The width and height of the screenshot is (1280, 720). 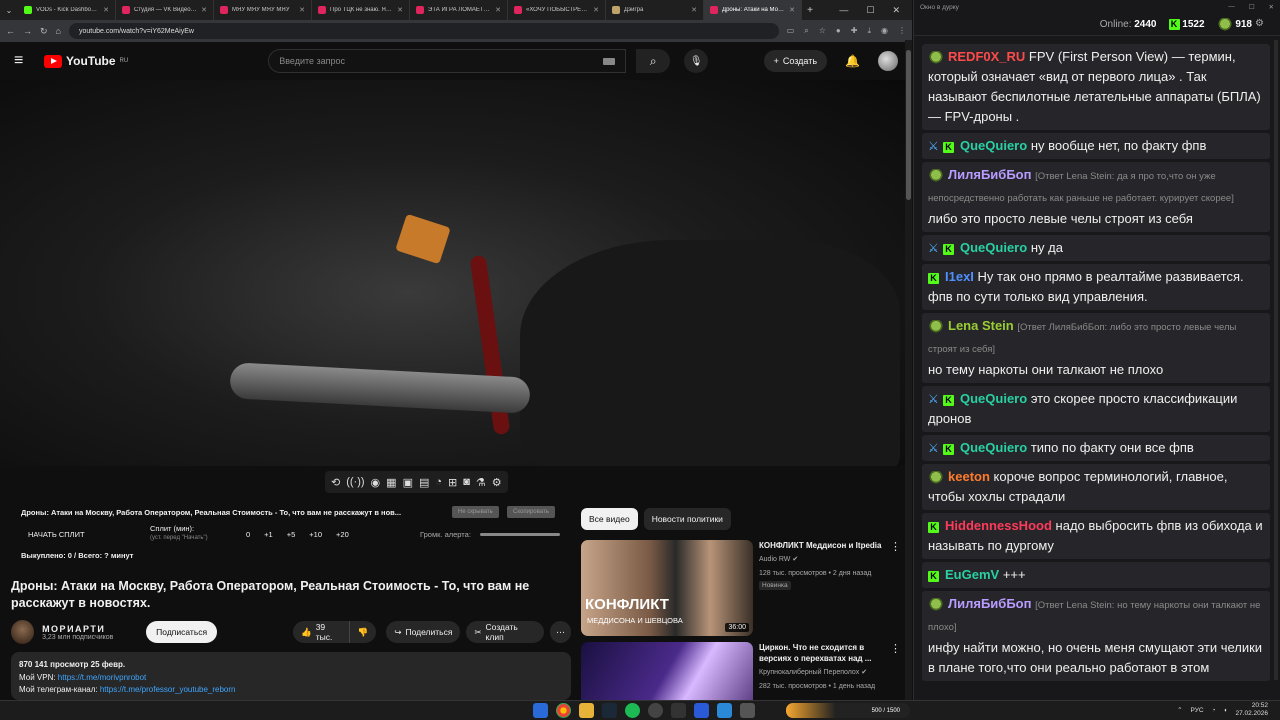 I want to click on chat-username: EuGemV, so click(x=972, y=574).